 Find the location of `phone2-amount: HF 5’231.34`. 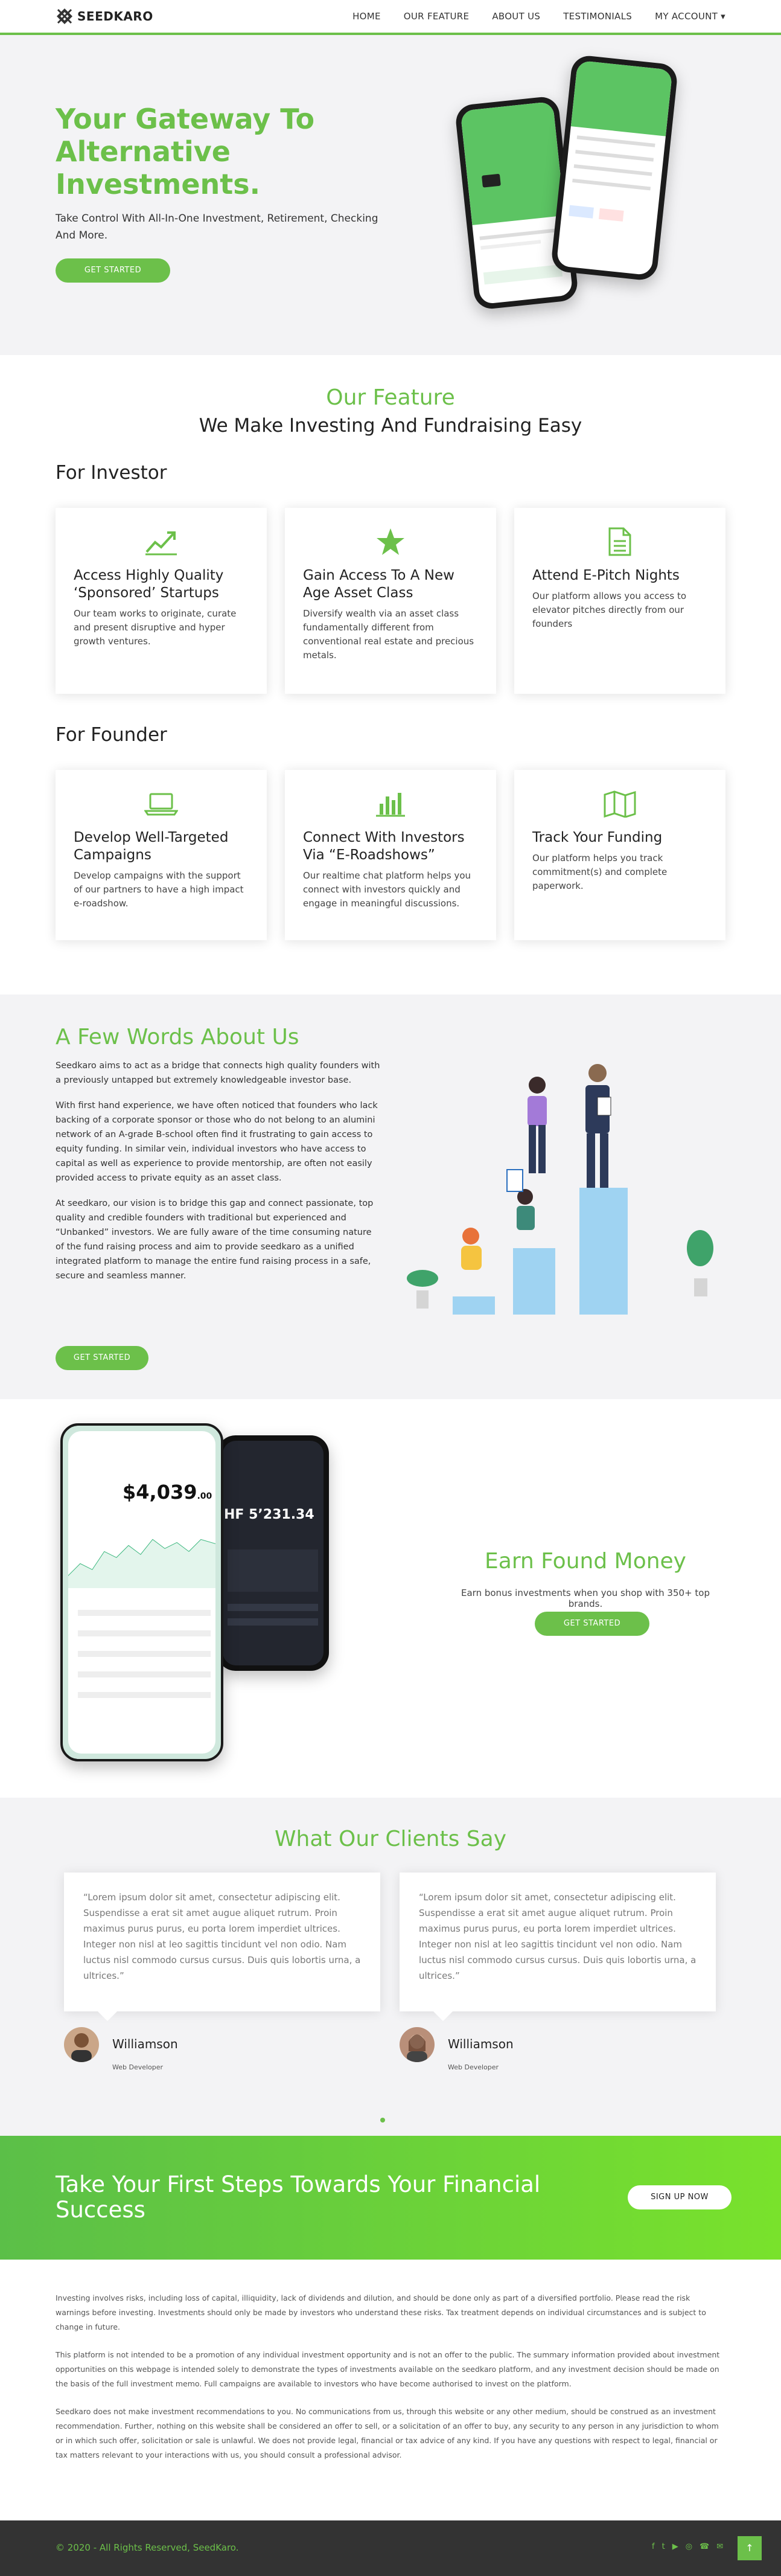

phone2-amount: HF 5’231.34 is located at coordinates (269, 1514).